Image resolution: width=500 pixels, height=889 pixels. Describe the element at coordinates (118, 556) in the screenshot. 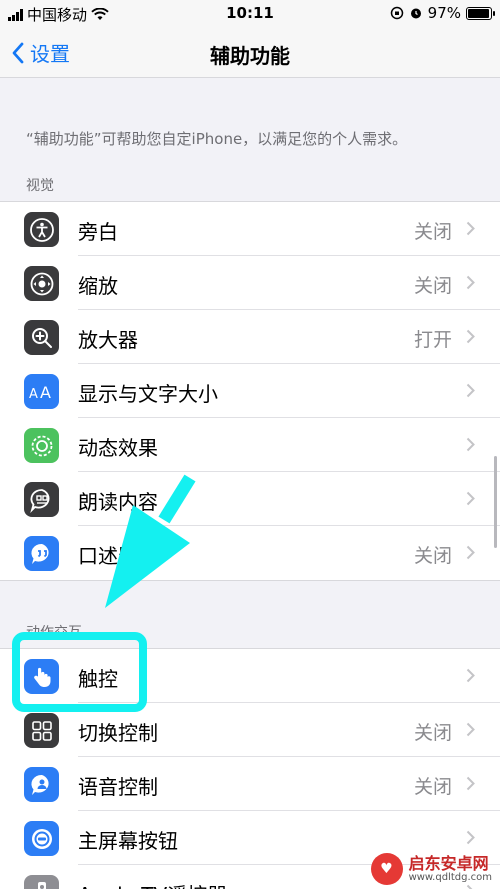

I see `row-label: 口述影像` at that location.